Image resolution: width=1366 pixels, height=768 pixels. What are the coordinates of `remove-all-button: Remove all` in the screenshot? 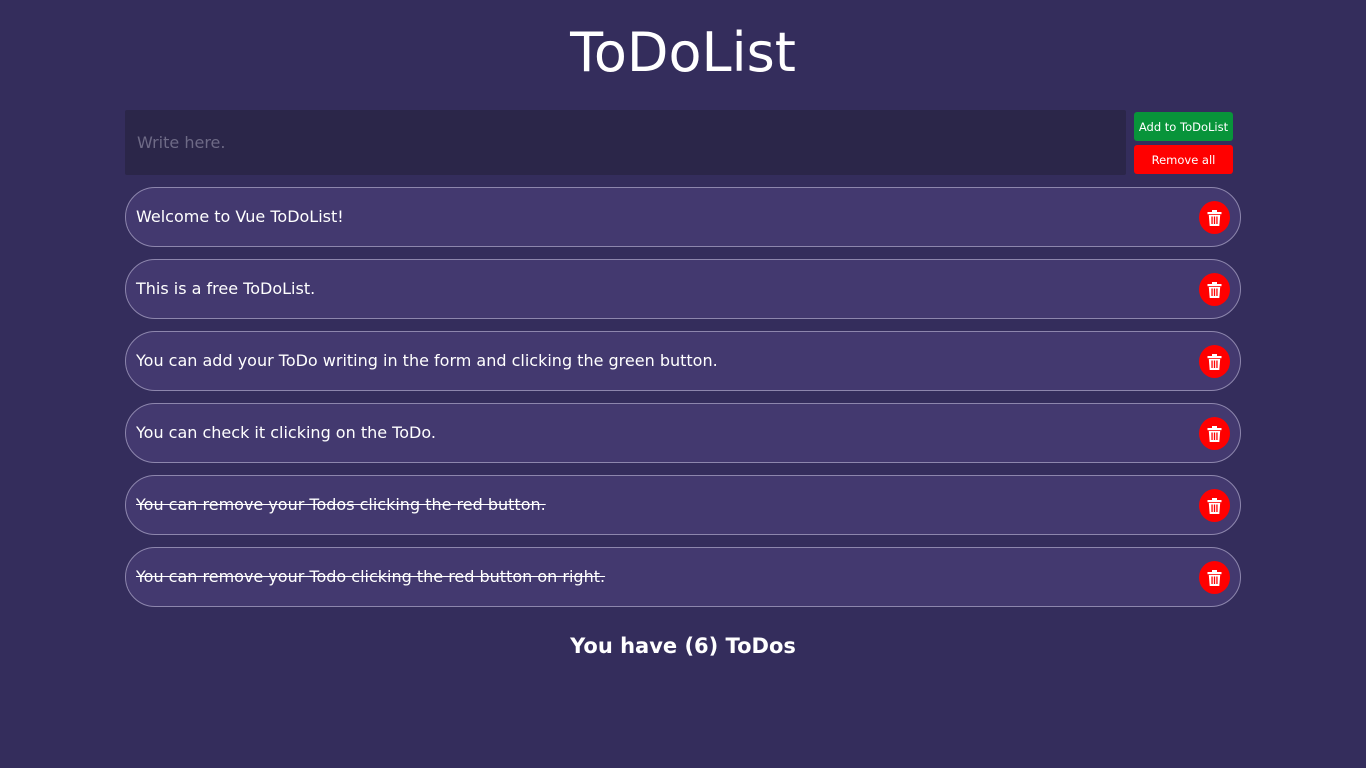 It's located at (1183, 159).